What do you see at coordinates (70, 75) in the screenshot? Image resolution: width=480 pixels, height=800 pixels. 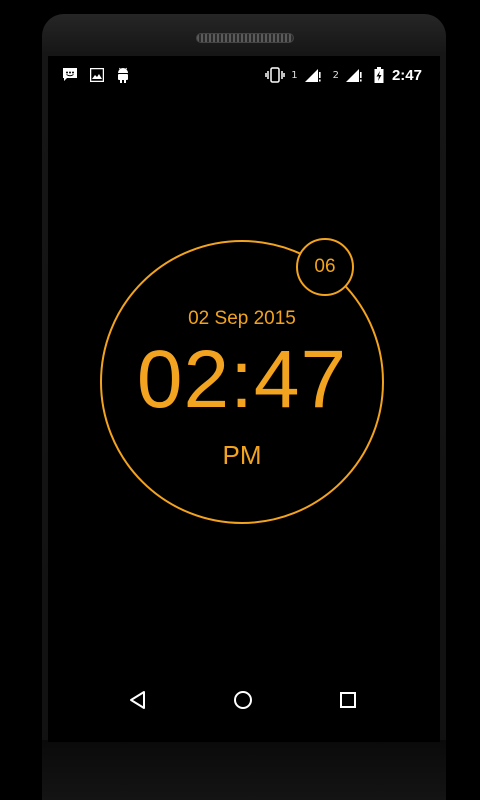 I see `message-icon` at bounding box center [70, 75].